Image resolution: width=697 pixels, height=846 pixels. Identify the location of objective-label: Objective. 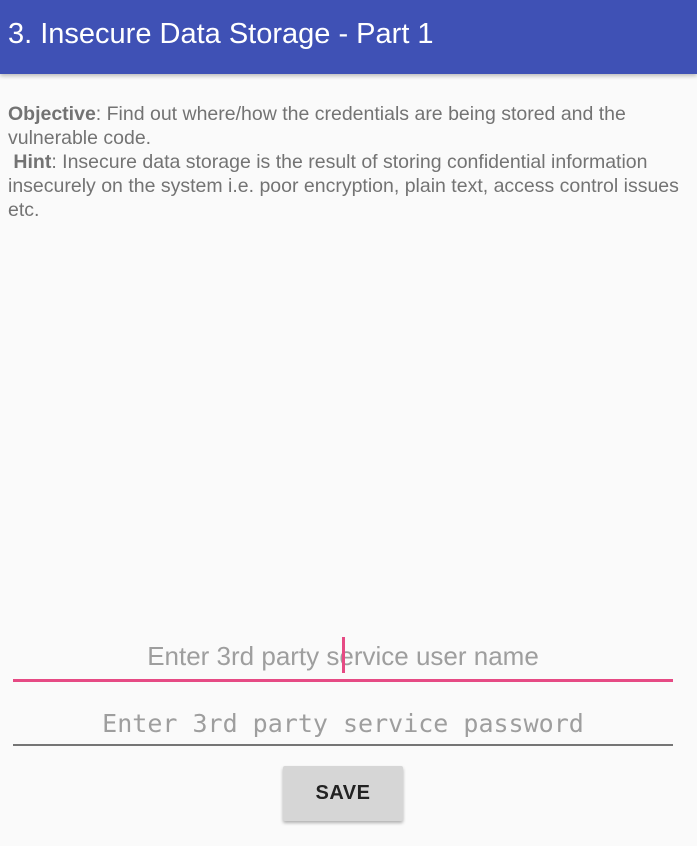
(52, 114).